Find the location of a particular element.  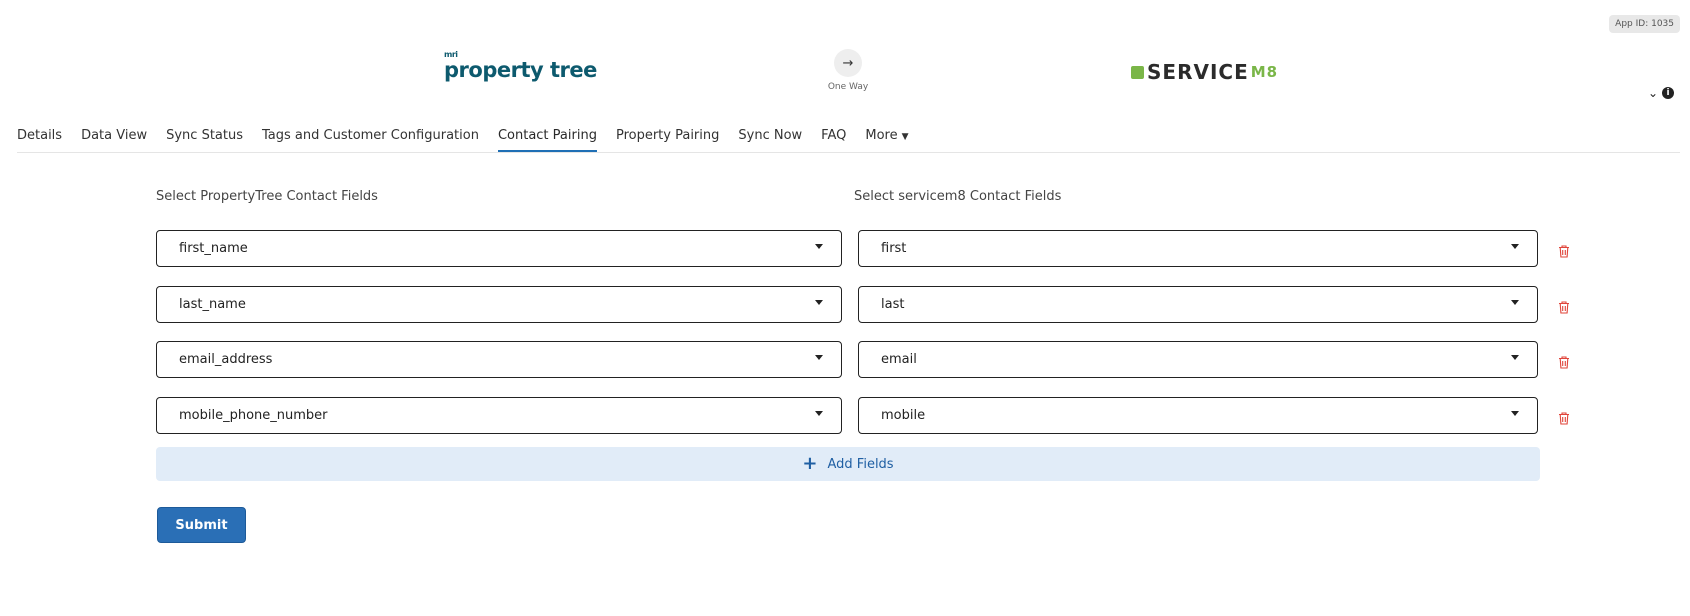

propertytree-fields-label: Select PropertyTree Contact Fields is located at coordinates (267, 196).